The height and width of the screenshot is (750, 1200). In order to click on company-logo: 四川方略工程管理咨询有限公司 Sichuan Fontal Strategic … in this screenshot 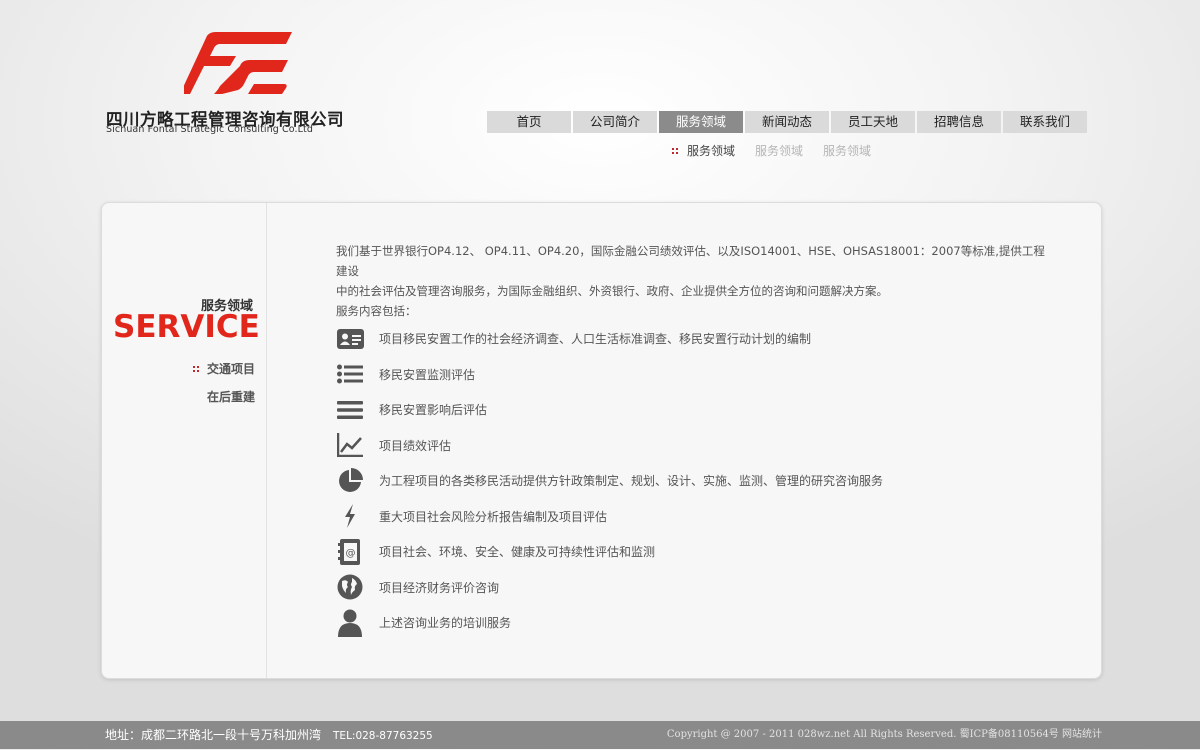, I will do `click(229, 85)`.